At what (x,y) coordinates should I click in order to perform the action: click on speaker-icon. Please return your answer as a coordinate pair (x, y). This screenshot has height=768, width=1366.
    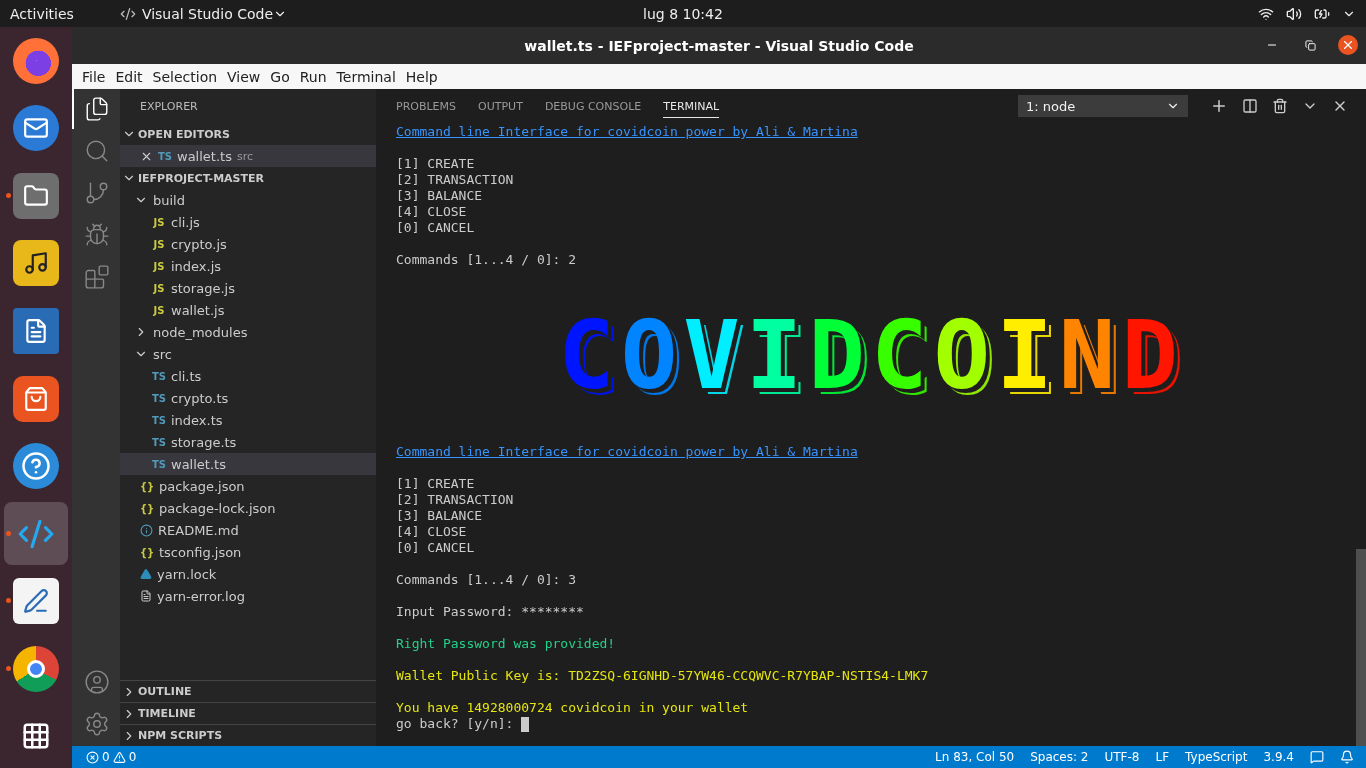
    Looking at the image, I should click on (36, 263).